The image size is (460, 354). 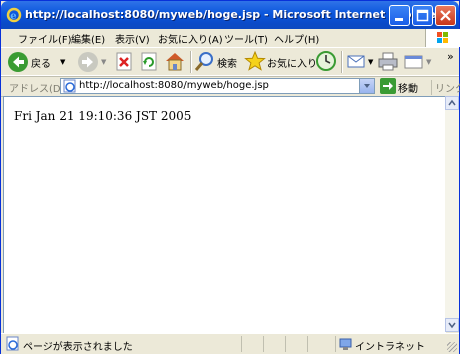 What do you see at coordinates (41, 64) in the screenshot?
I see `back-label: 戻る` at bounding box center [41, 64].